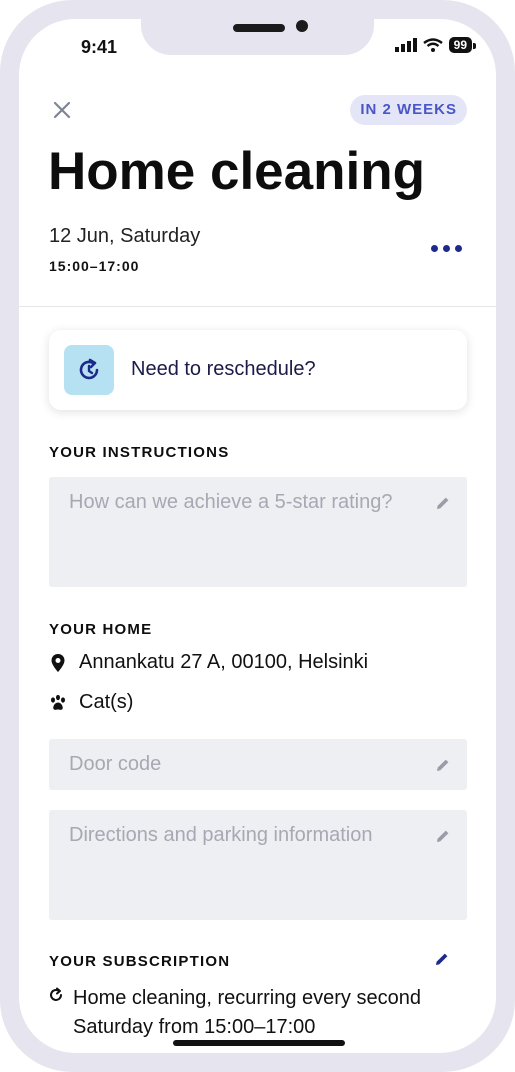 This screenshot has width=515, height=1072. Describe the element at coordinates (231, 502) in the screenshot. I see `instructions-placeholder: How can we achieve a 5-star rating?` at that location.